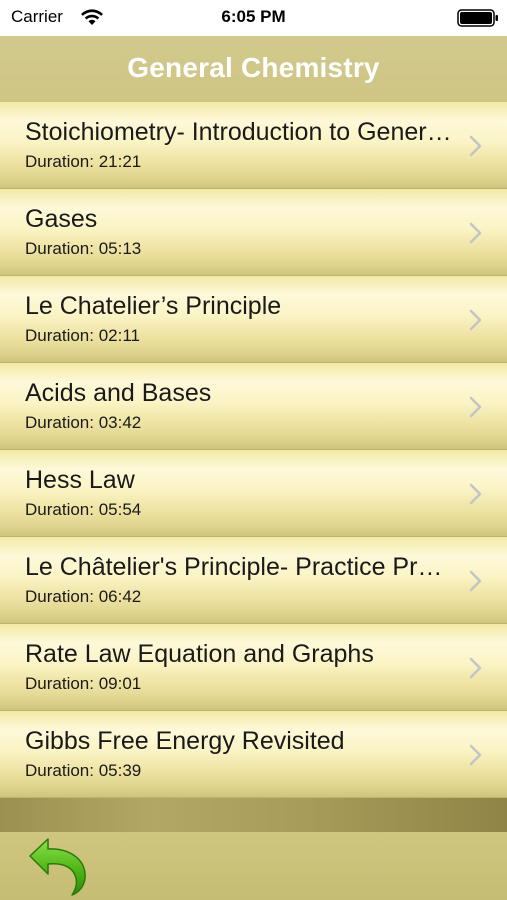 This screenshot has height=900, width=507. I want to click on lesson-duration: Duration: 05:39, so click(83, 770).